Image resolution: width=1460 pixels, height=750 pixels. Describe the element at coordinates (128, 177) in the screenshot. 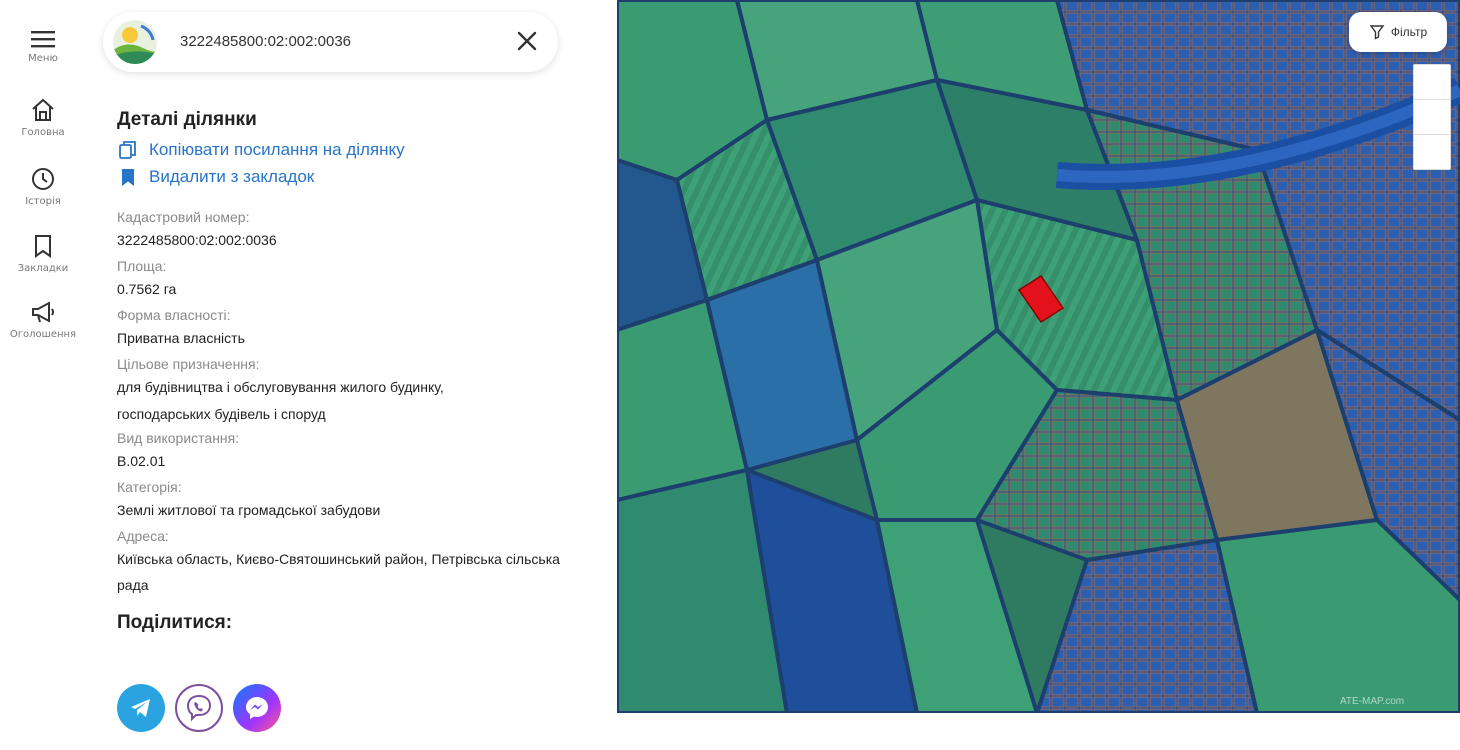

I see `bookmark-filled-icon` at that location.